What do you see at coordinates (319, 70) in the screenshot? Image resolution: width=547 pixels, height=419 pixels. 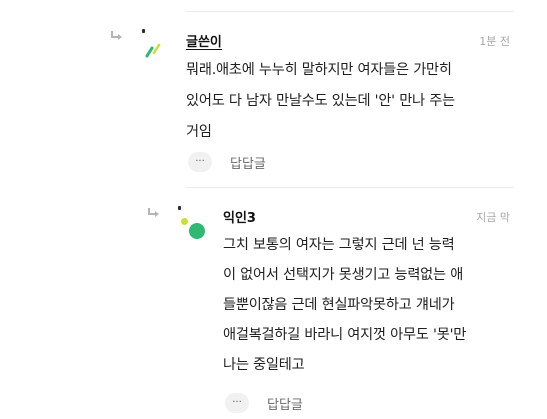 I see `comment-line: 뭐래.애초에 누누히 말하지만 여자들은 가만히` at bounding box center [319, 70].